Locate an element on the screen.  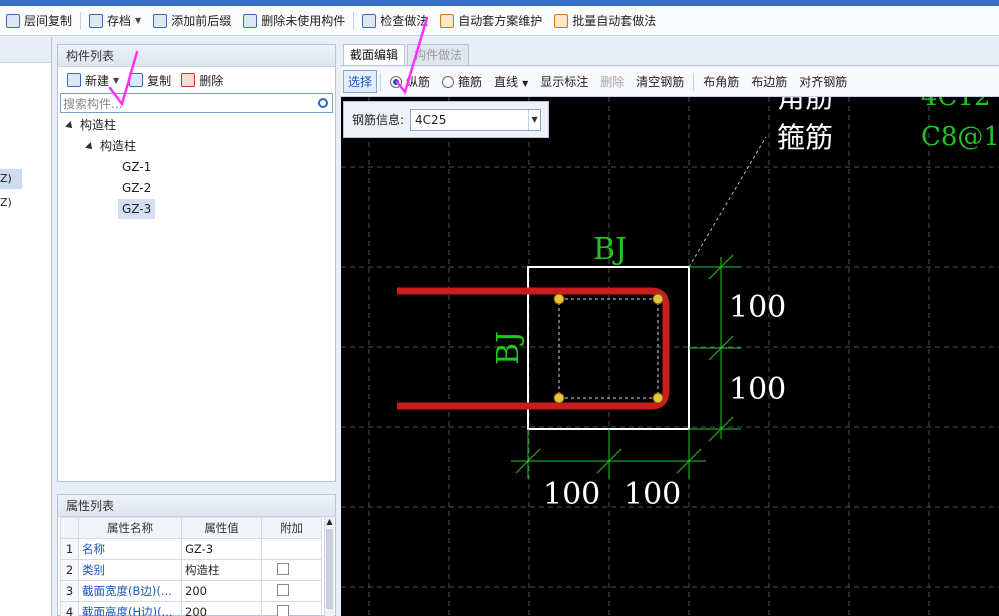
leader-line is located at coordinates (727, 202).